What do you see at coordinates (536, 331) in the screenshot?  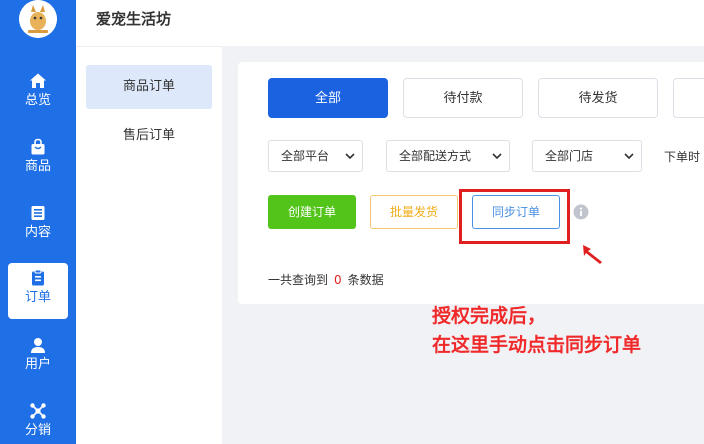 I see `annotation-text: 授权完成后， 在这里手动点击同步订单` at bounding box center [536, 331].